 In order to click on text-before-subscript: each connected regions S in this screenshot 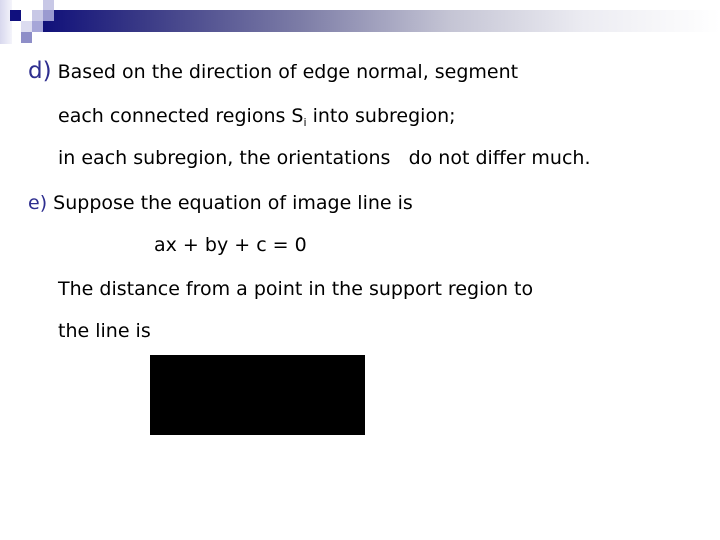, I will do `click(181, 116)`.